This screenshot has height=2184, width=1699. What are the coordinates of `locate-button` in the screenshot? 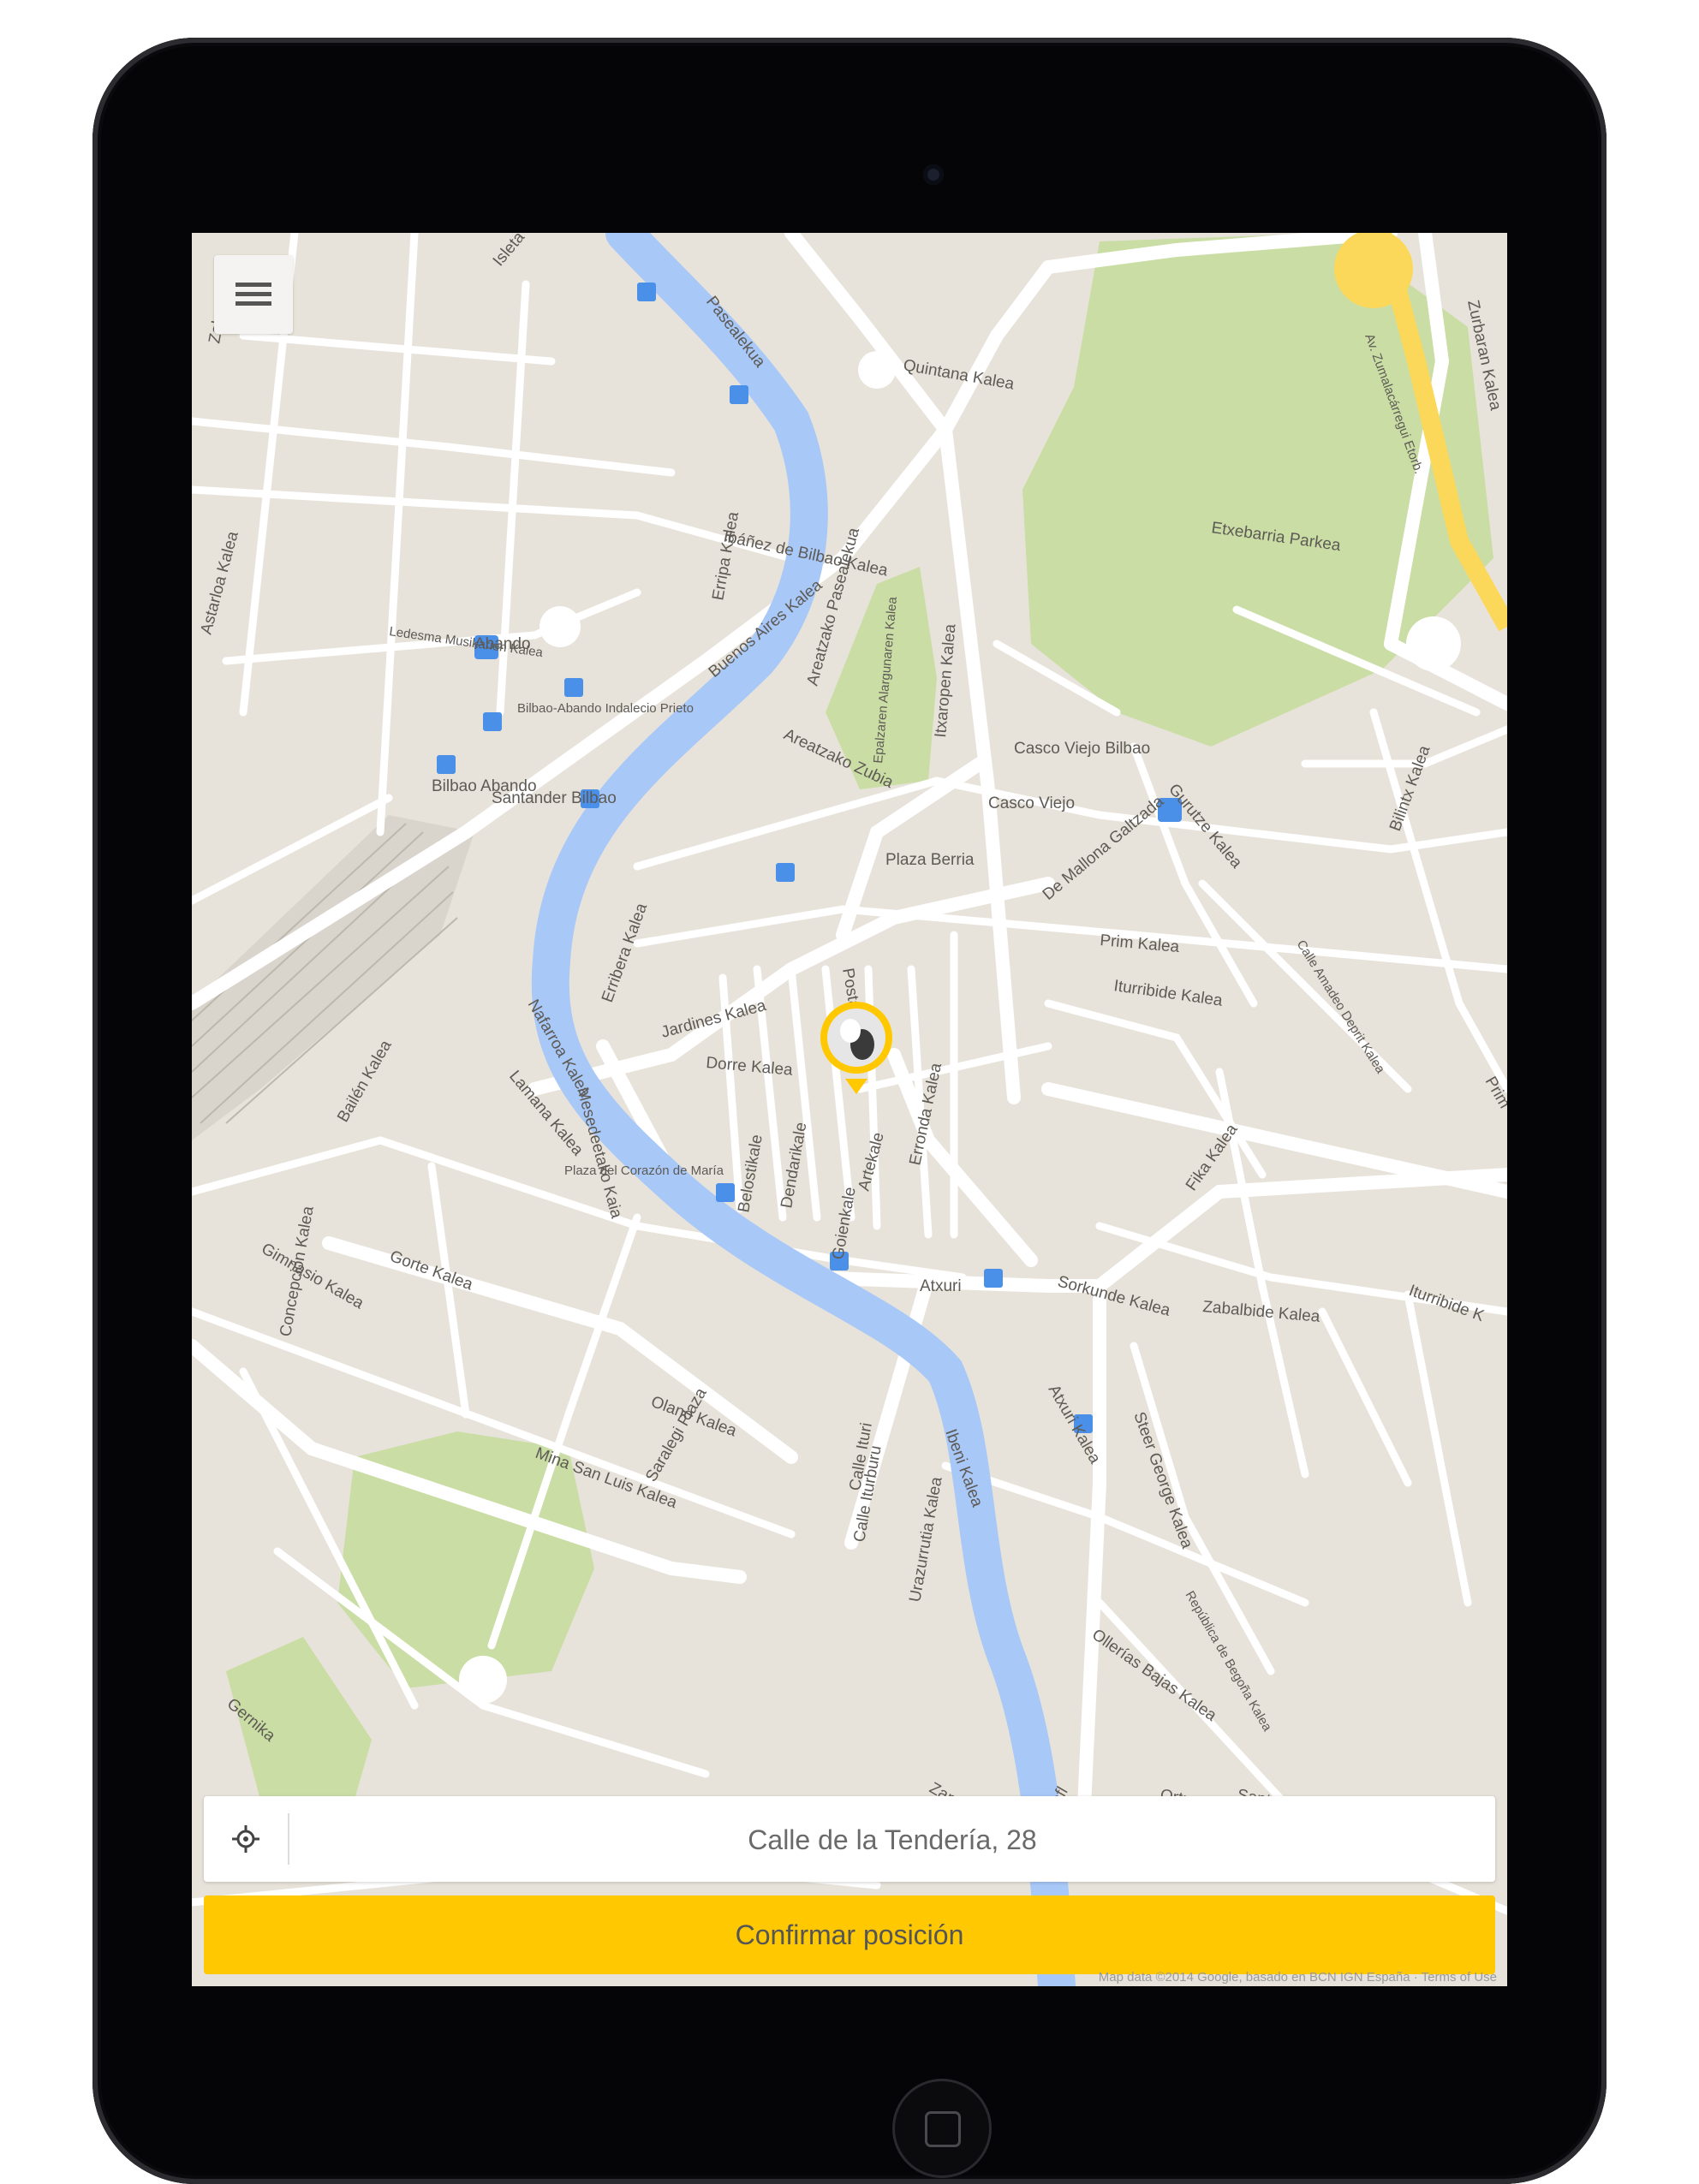 It's located at (246, 1839).